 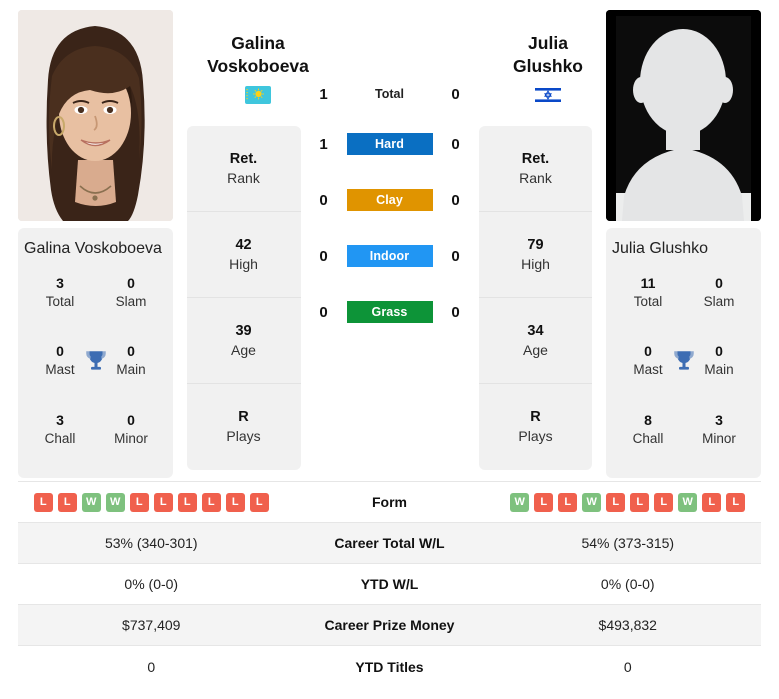 I want to click on title-stat-value: 8, so click(x=648, y=420).